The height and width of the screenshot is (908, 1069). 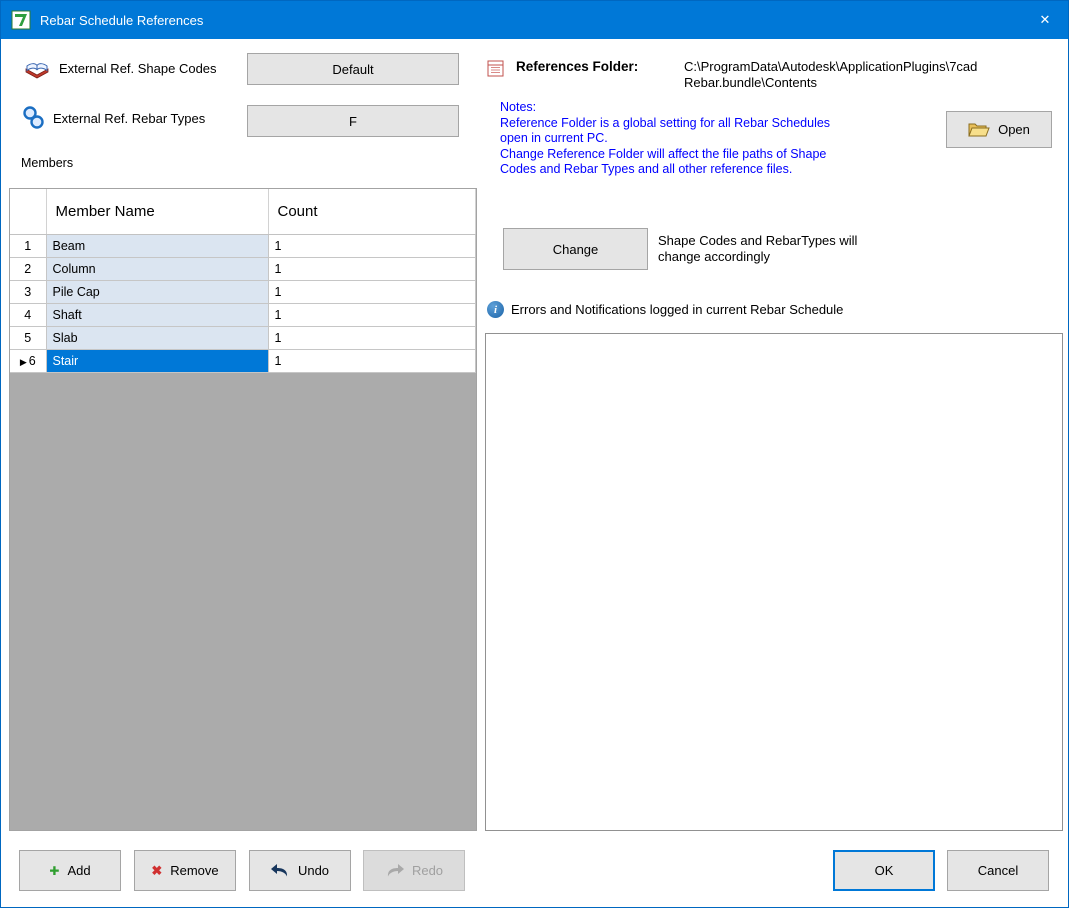 I want to click on table-row: ▶ 6 Stair 1, so click(x=243, y=361).